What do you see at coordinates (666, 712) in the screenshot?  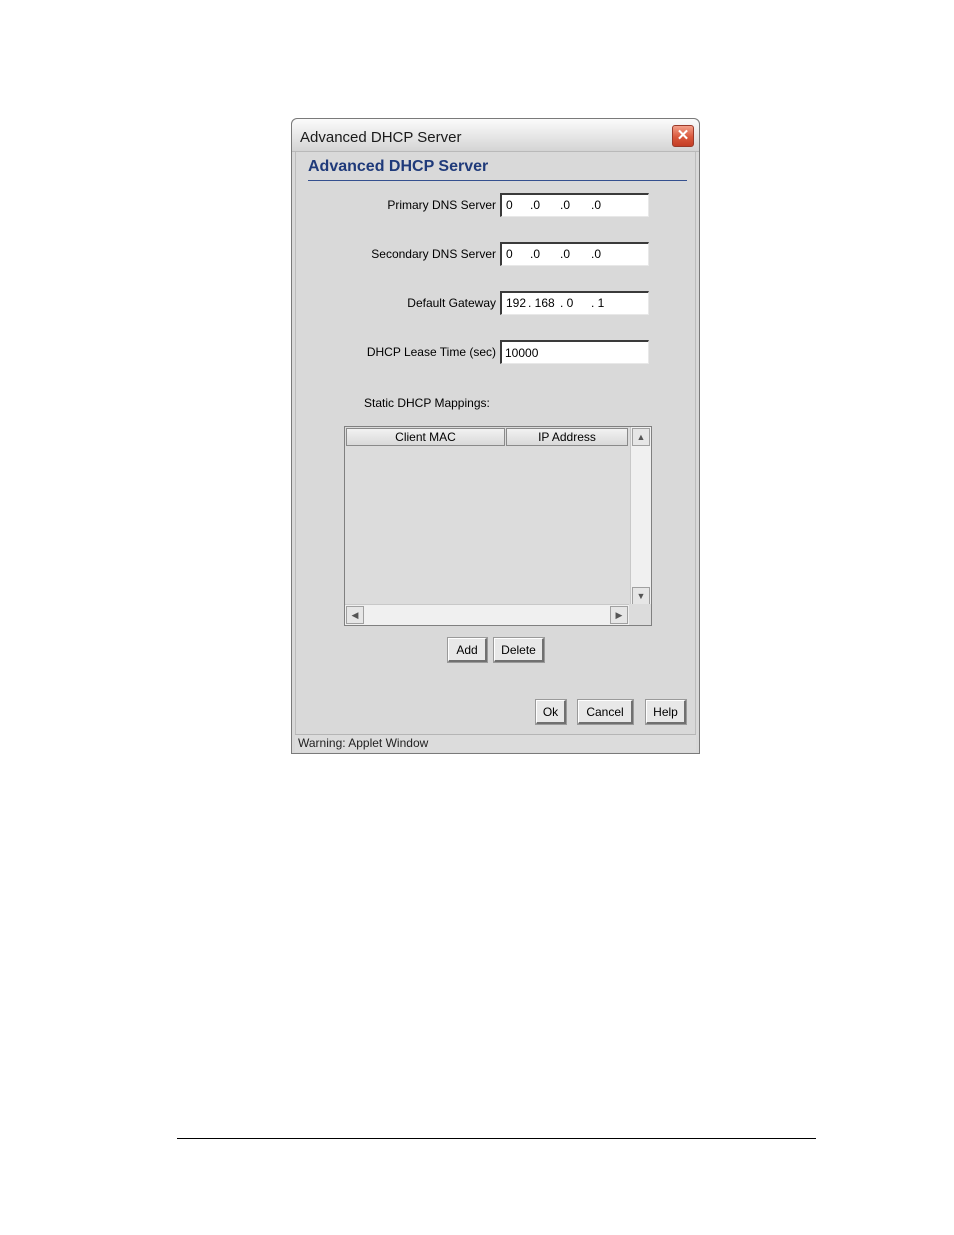 I see `help-button: Help` at bounding box center [666, 712].